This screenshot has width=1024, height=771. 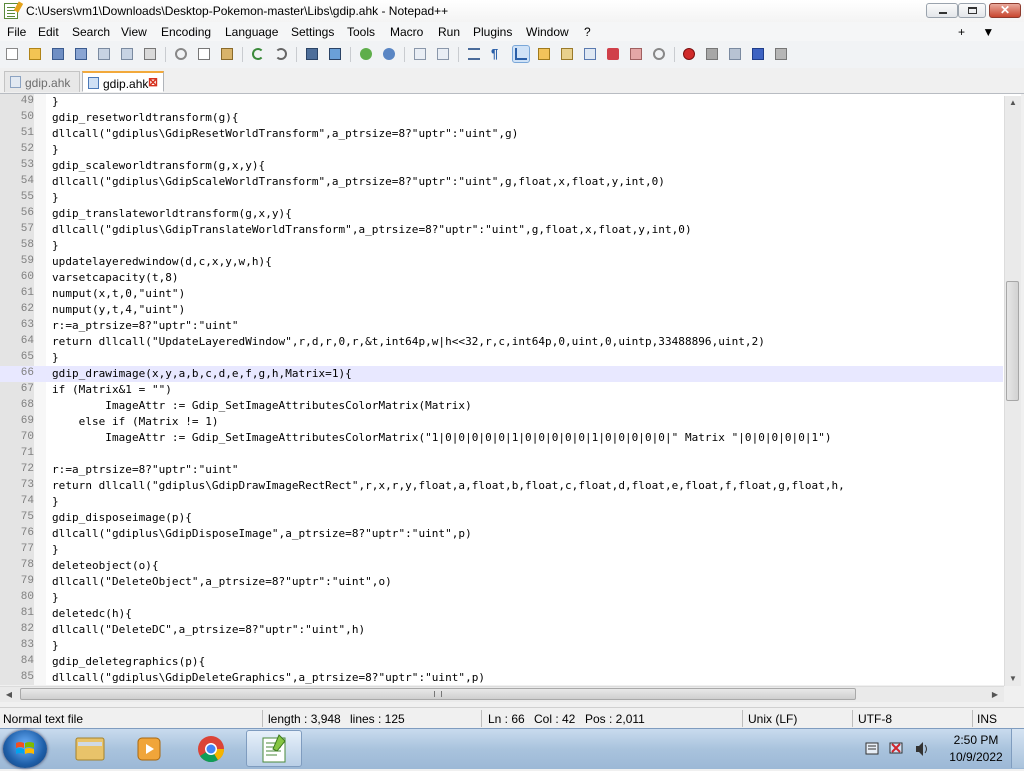 I want to click on code-line: 61 numput(x,t,0,"uint"), so click(x=501, y=294).